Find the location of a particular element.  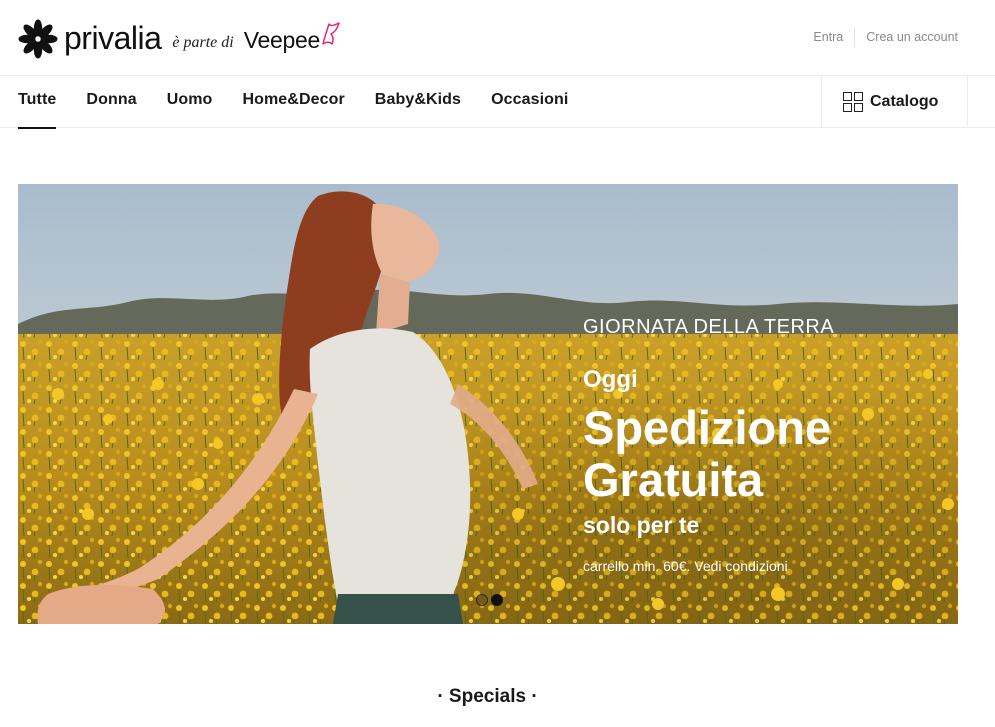

tab-uomo: Uomo is located at coordinates (190, 102).